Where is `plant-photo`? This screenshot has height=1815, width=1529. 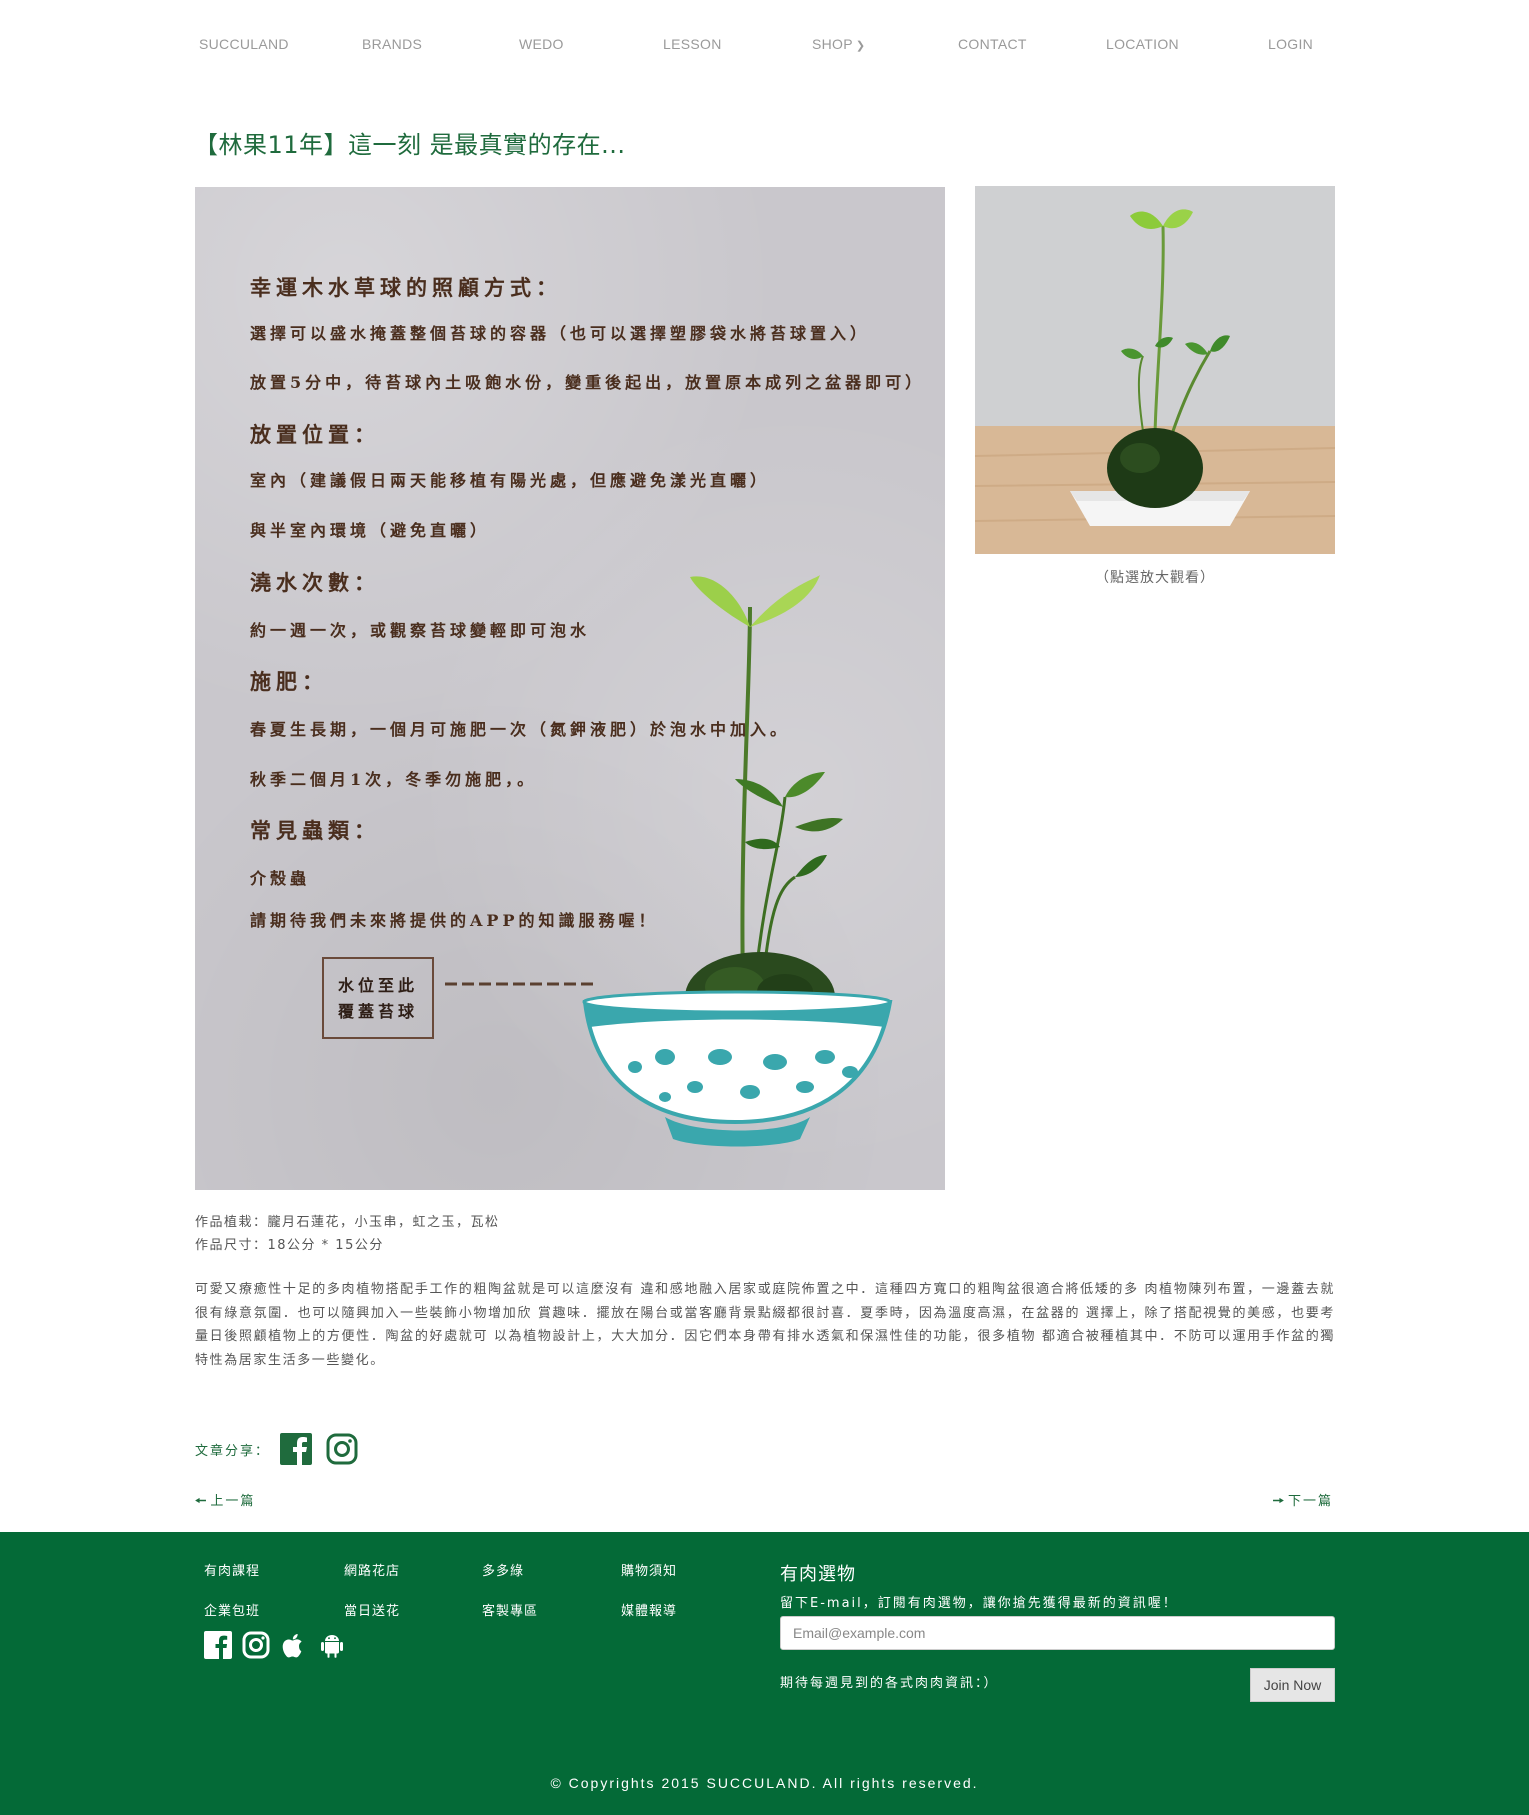
plant-photo is located at coordinates (1155, 370).